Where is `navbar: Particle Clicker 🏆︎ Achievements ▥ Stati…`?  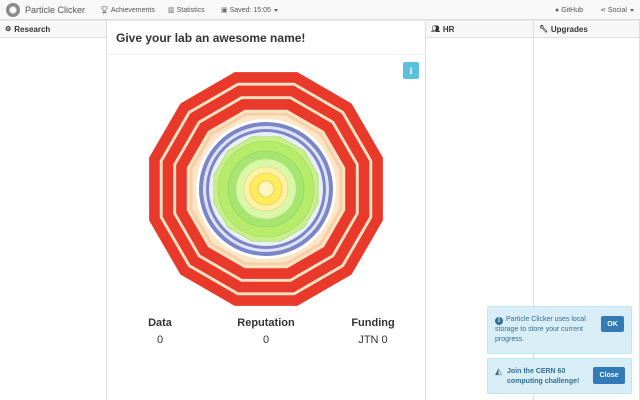 navbar: Particle Clicker 🏆︎ Achievements ▥ Stati… is located at coordinates (320, 10).